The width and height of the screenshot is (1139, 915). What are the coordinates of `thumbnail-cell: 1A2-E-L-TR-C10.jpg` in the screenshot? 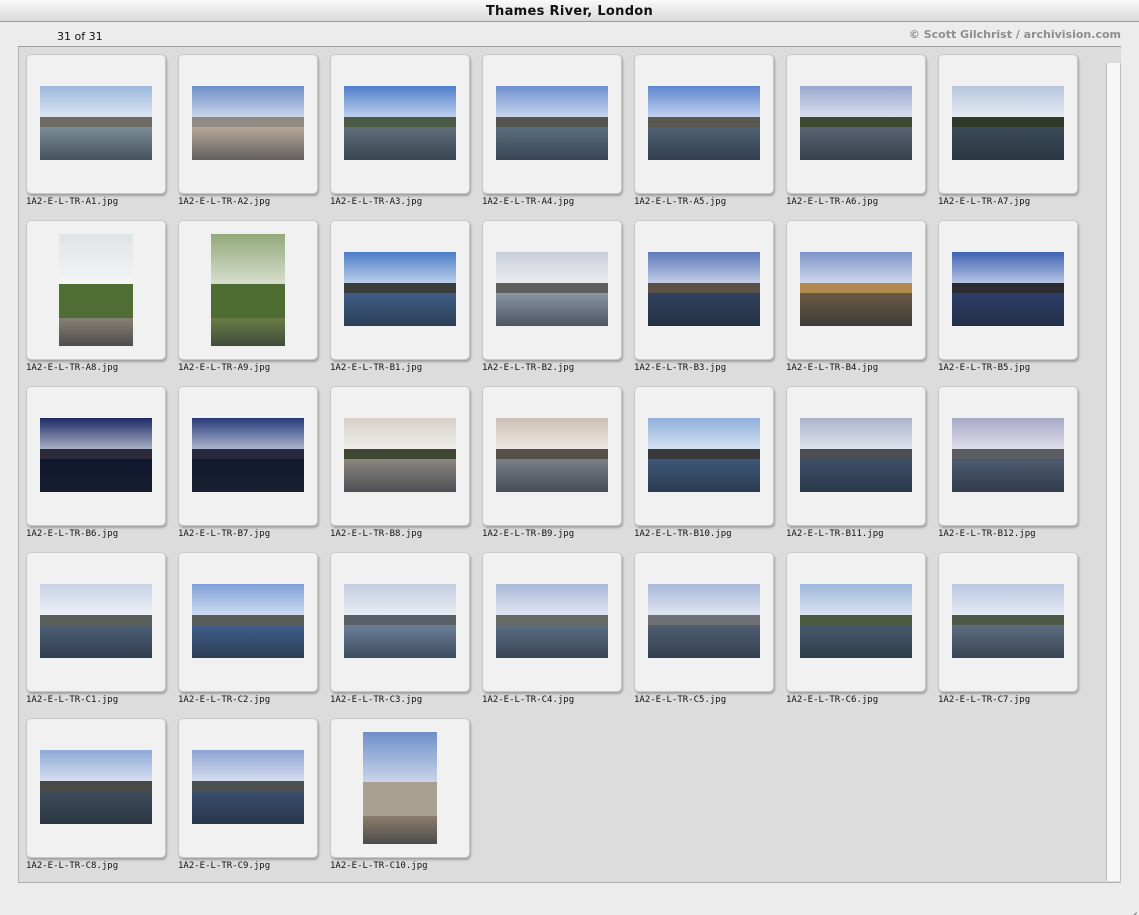 It's located at (399, 792).